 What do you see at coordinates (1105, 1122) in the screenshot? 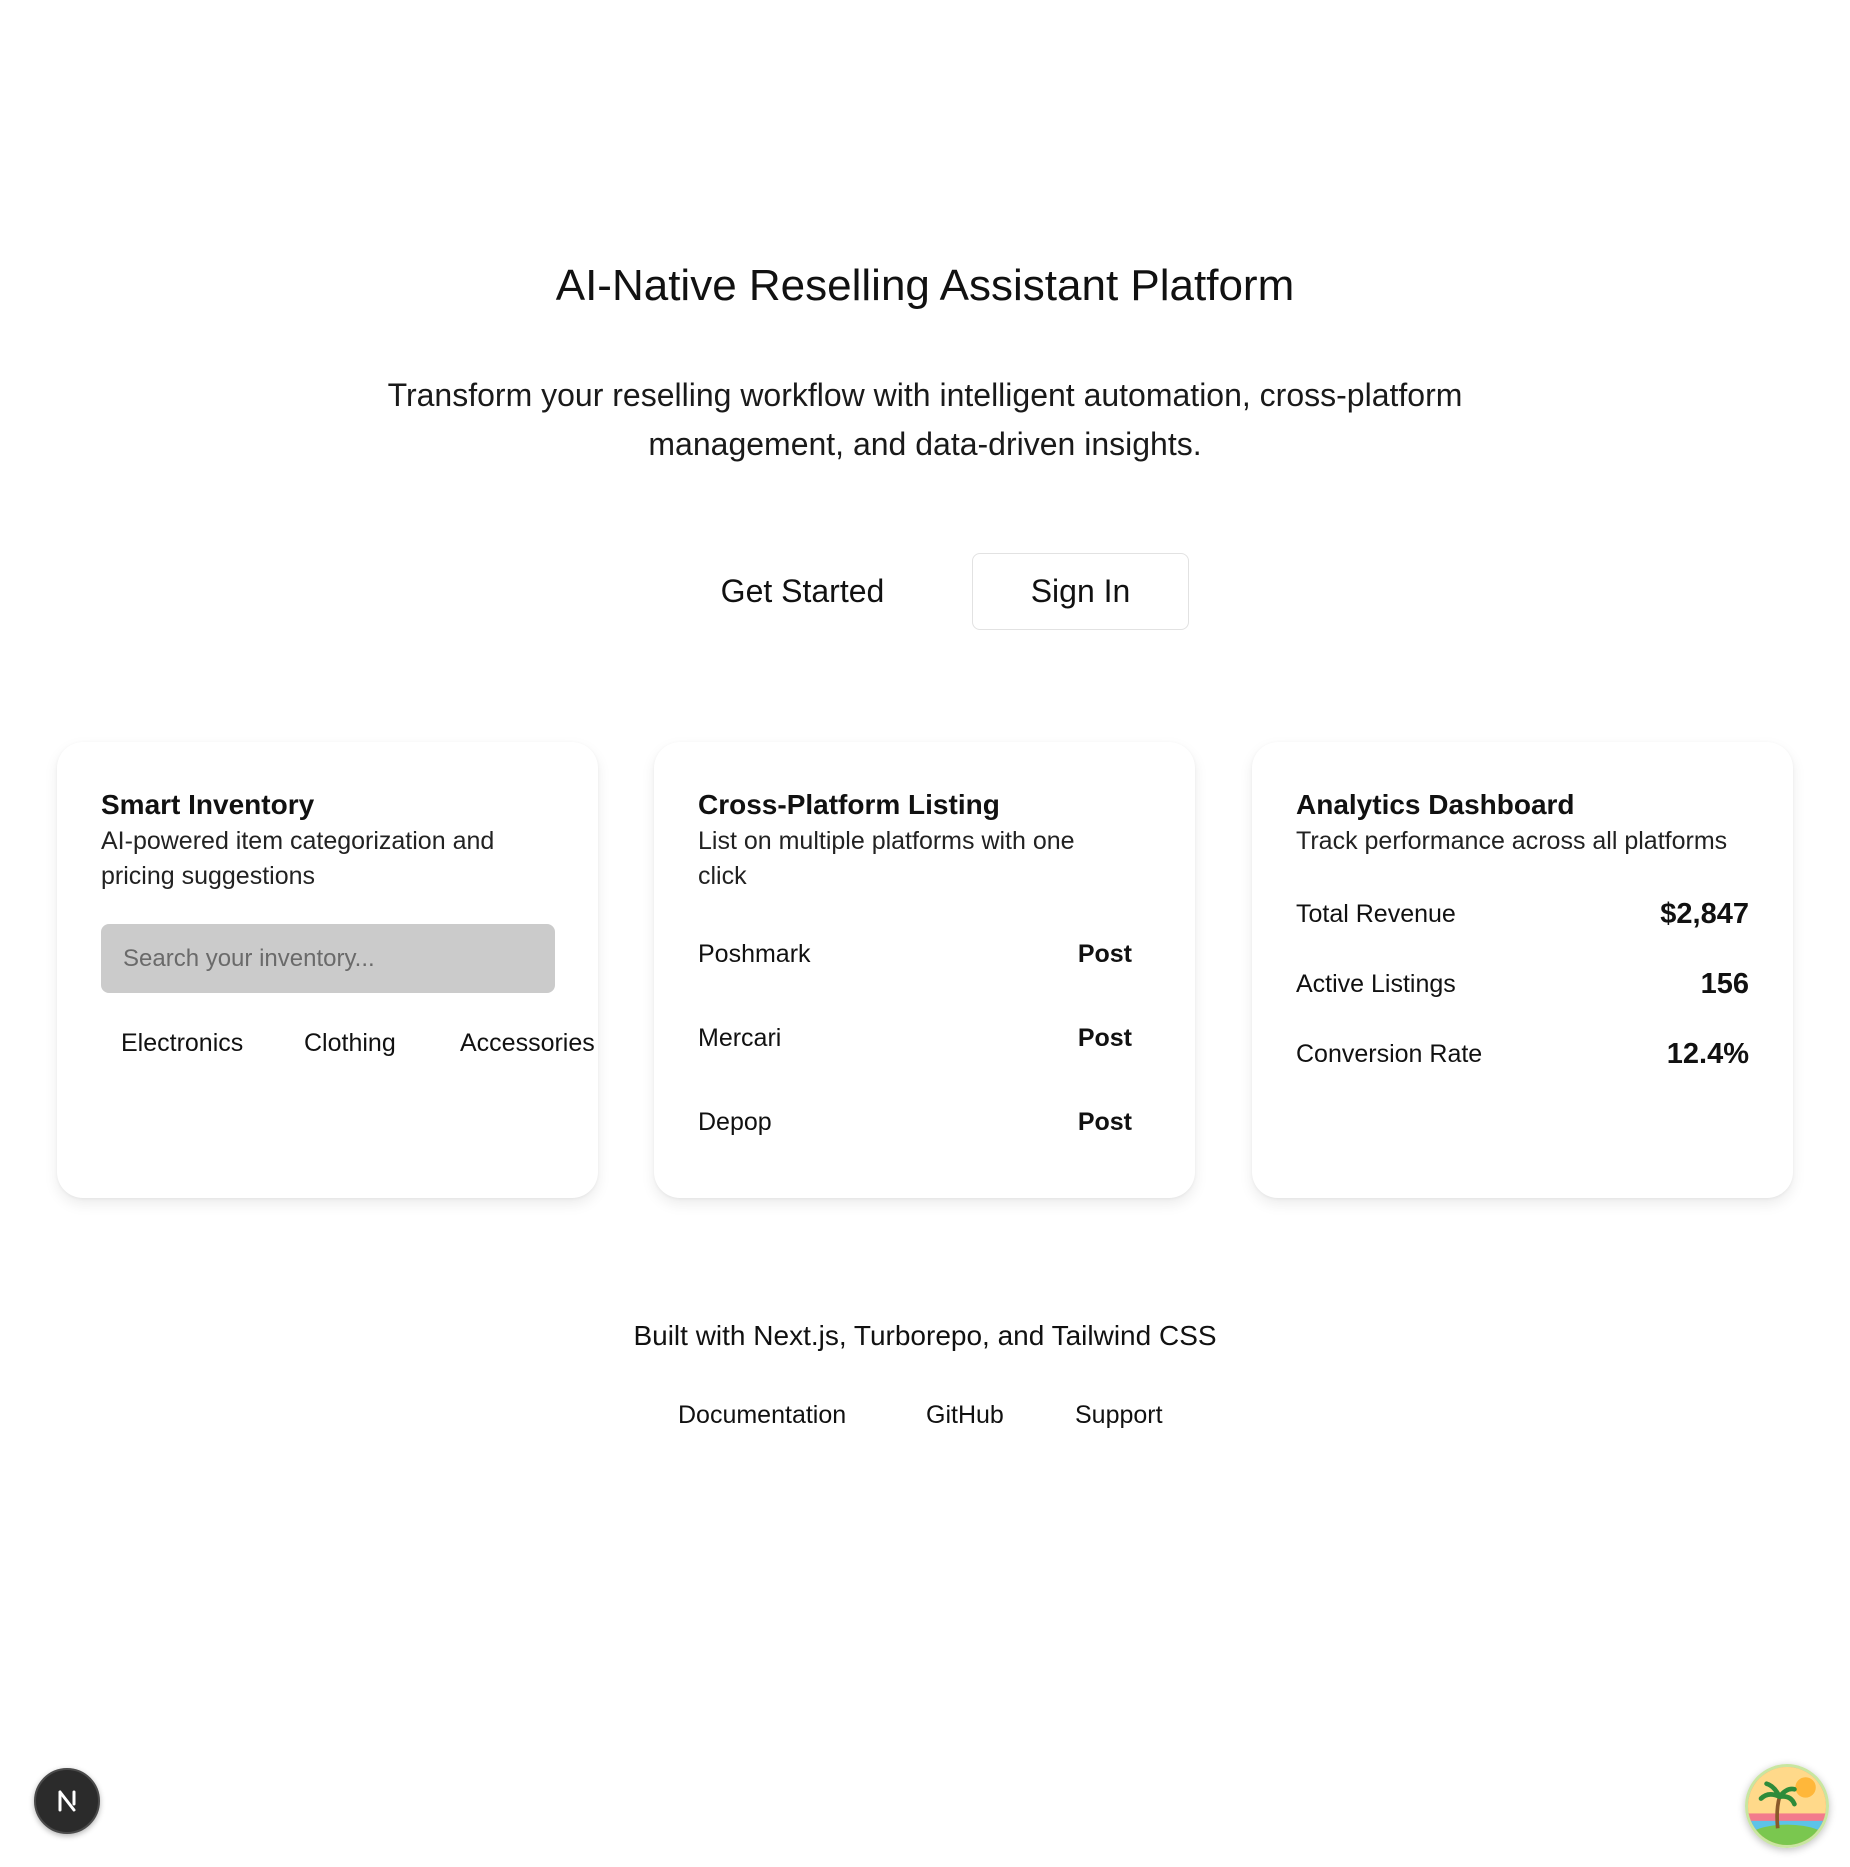
I see `post-depop-button: Post` at bounding box center [1105, 1122].